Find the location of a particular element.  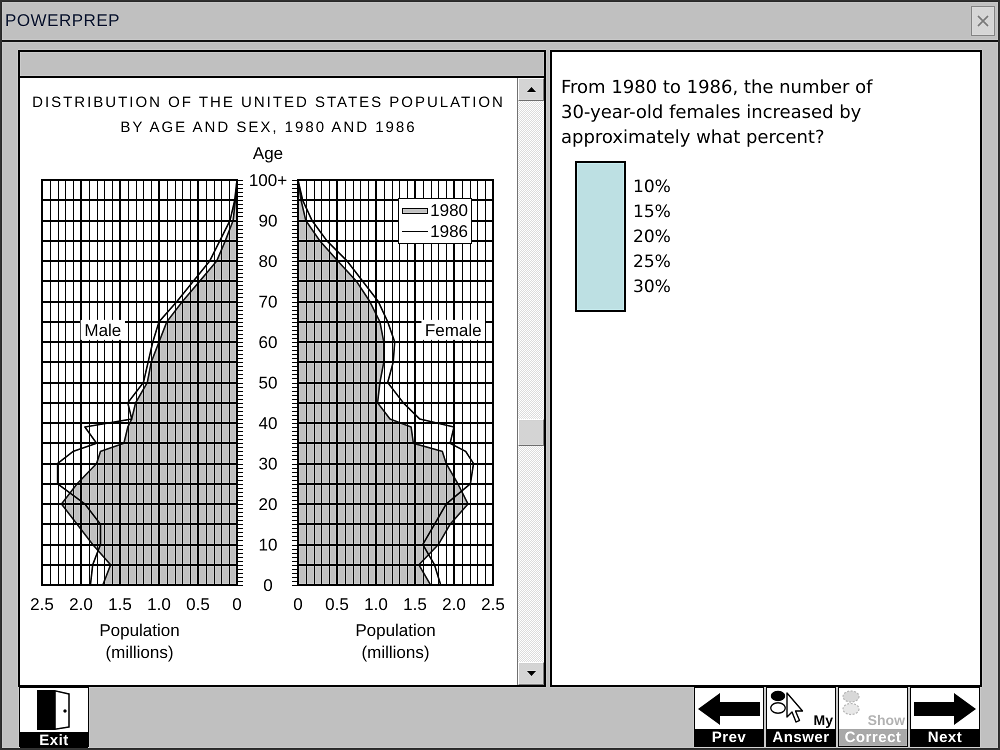

right-arrow-icon is located at coordinates (945, 708).